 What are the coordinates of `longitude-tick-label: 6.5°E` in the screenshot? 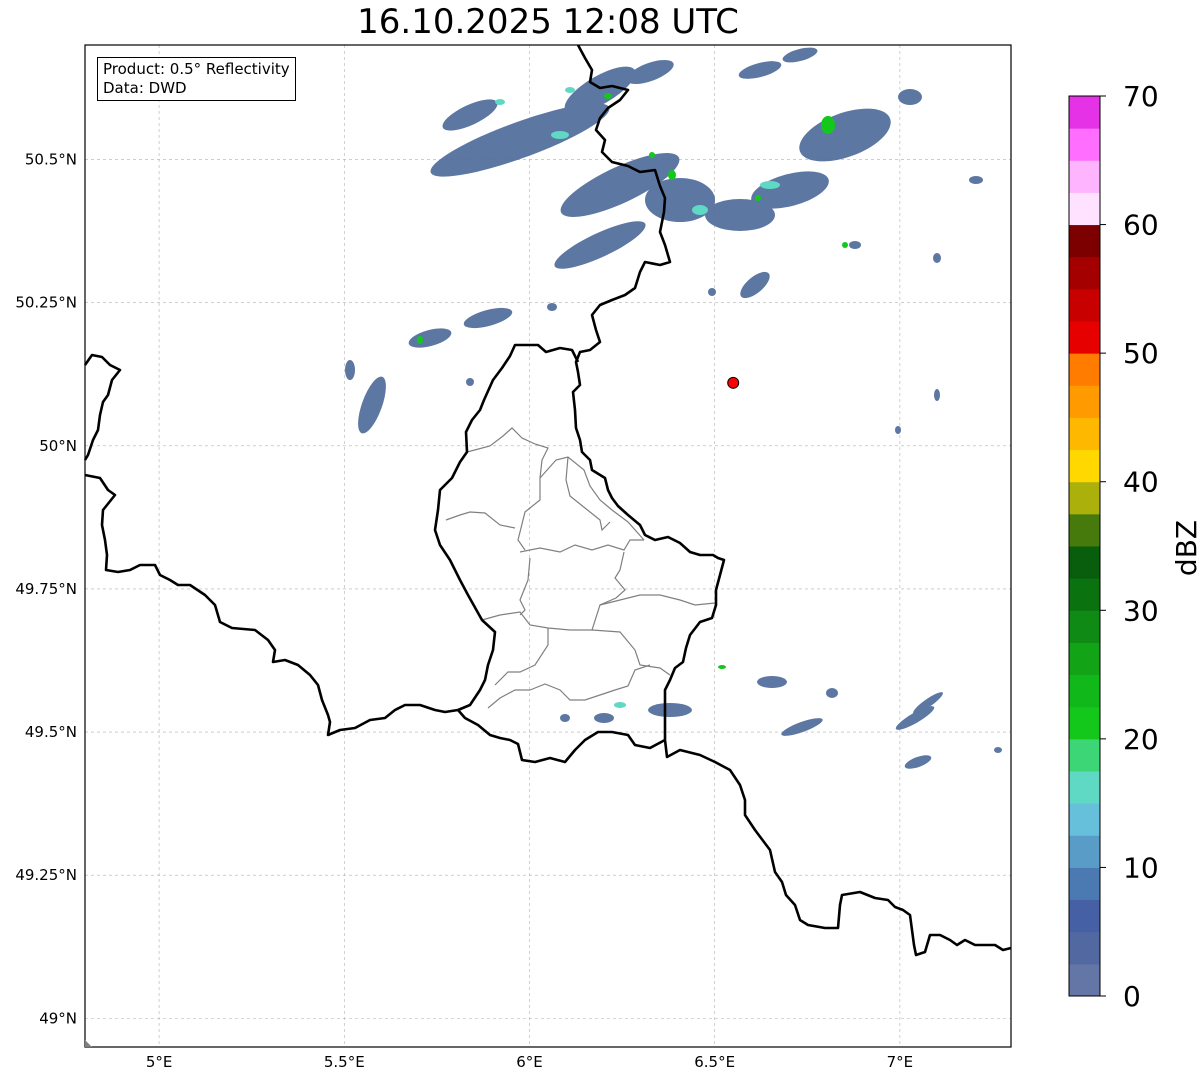 It's located at (714, 1062).